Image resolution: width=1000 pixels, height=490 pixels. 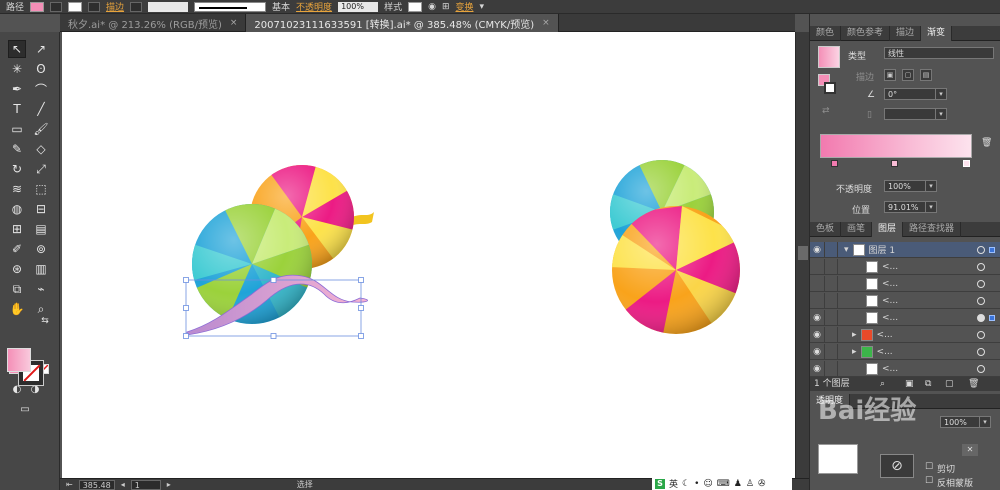 I want to click on stroke-within-icon: ▣, so click(x=890, y=75).